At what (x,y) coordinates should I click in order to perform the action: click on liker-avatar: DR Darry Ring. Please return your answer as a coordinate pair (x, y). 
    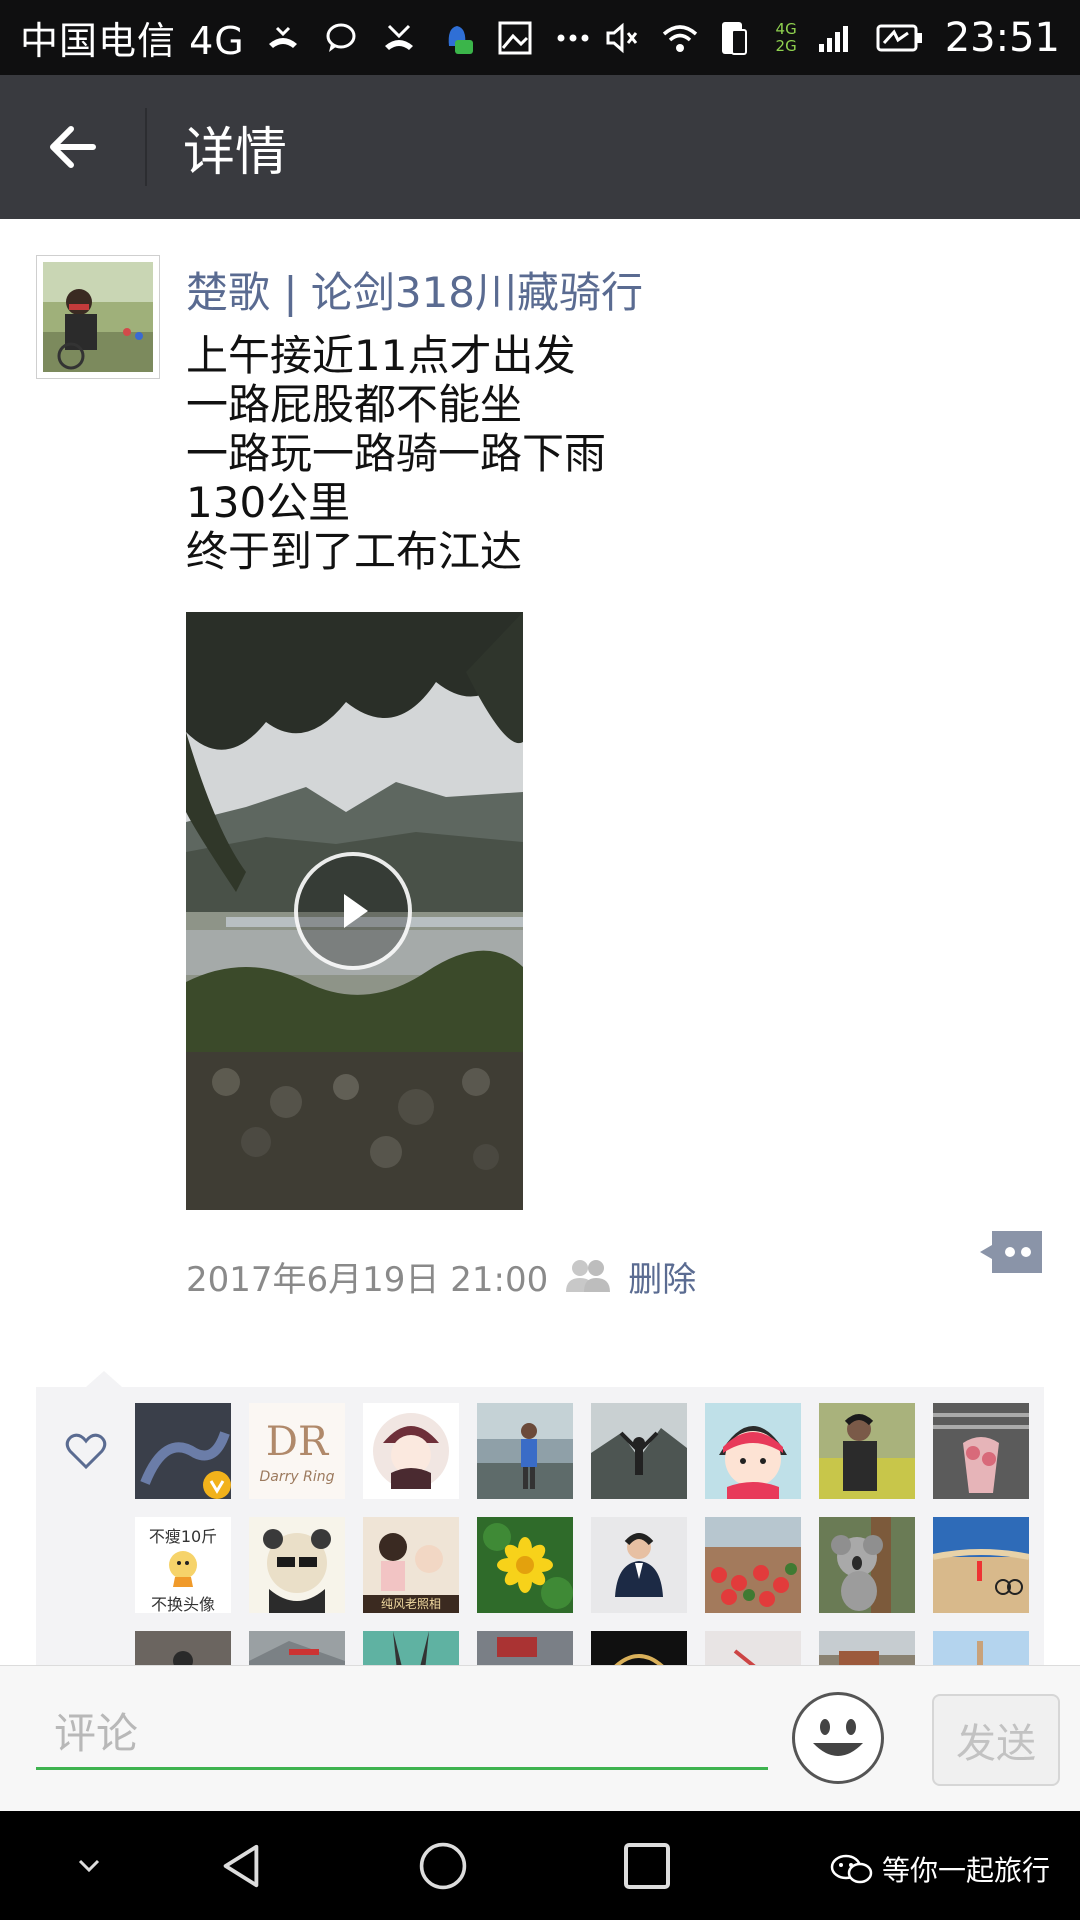
    Looking at the image, I should click on (297, 1451).